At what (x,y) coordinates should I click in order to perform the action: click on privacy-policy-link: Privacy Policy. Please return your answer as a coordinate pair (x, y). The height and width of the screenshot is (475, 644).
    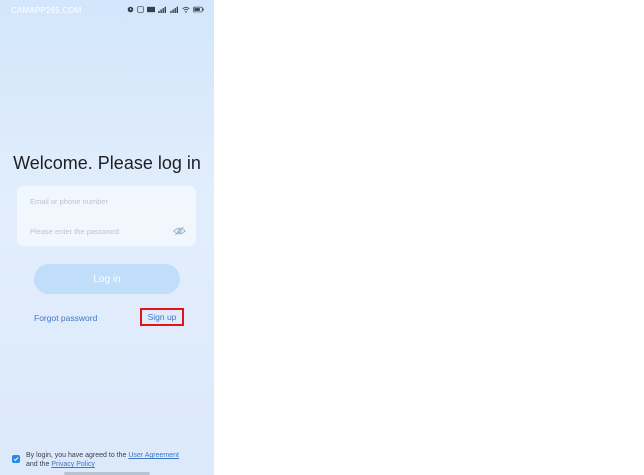
    Looking at the image, I should click on (73, 464).